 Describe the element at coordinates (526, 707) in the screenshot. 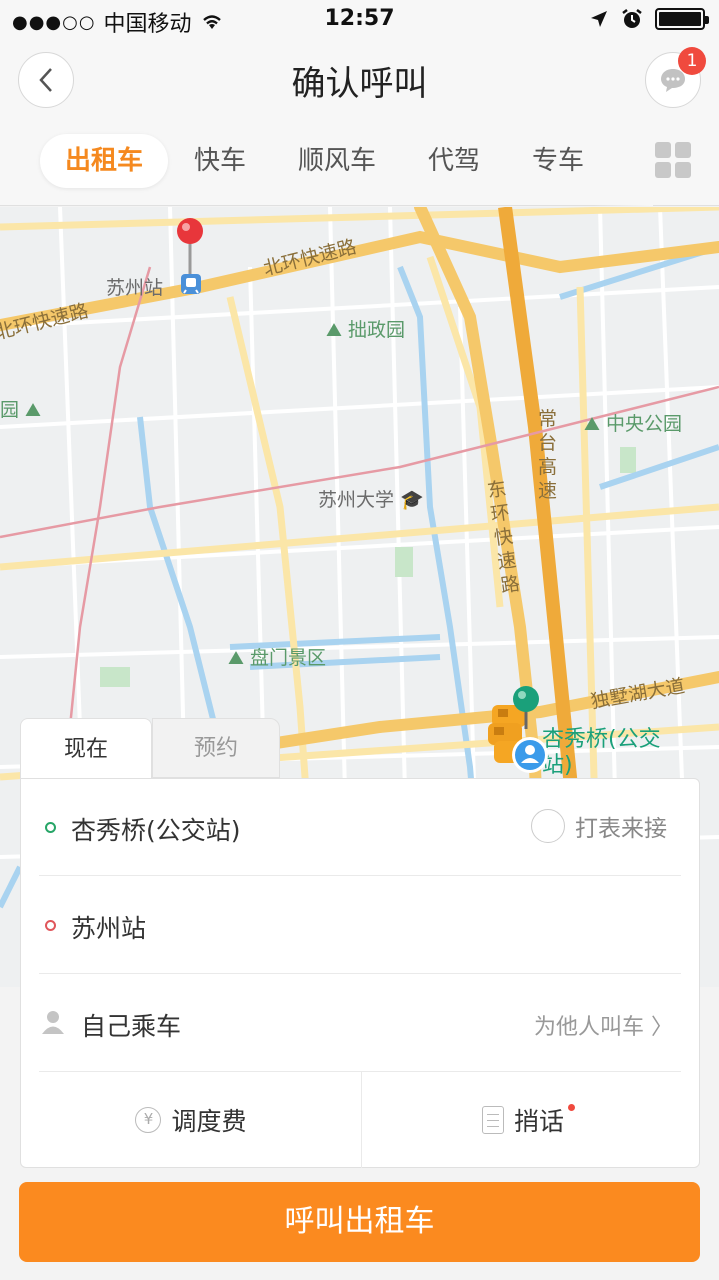

I see `origin-pin-icon` at that location.